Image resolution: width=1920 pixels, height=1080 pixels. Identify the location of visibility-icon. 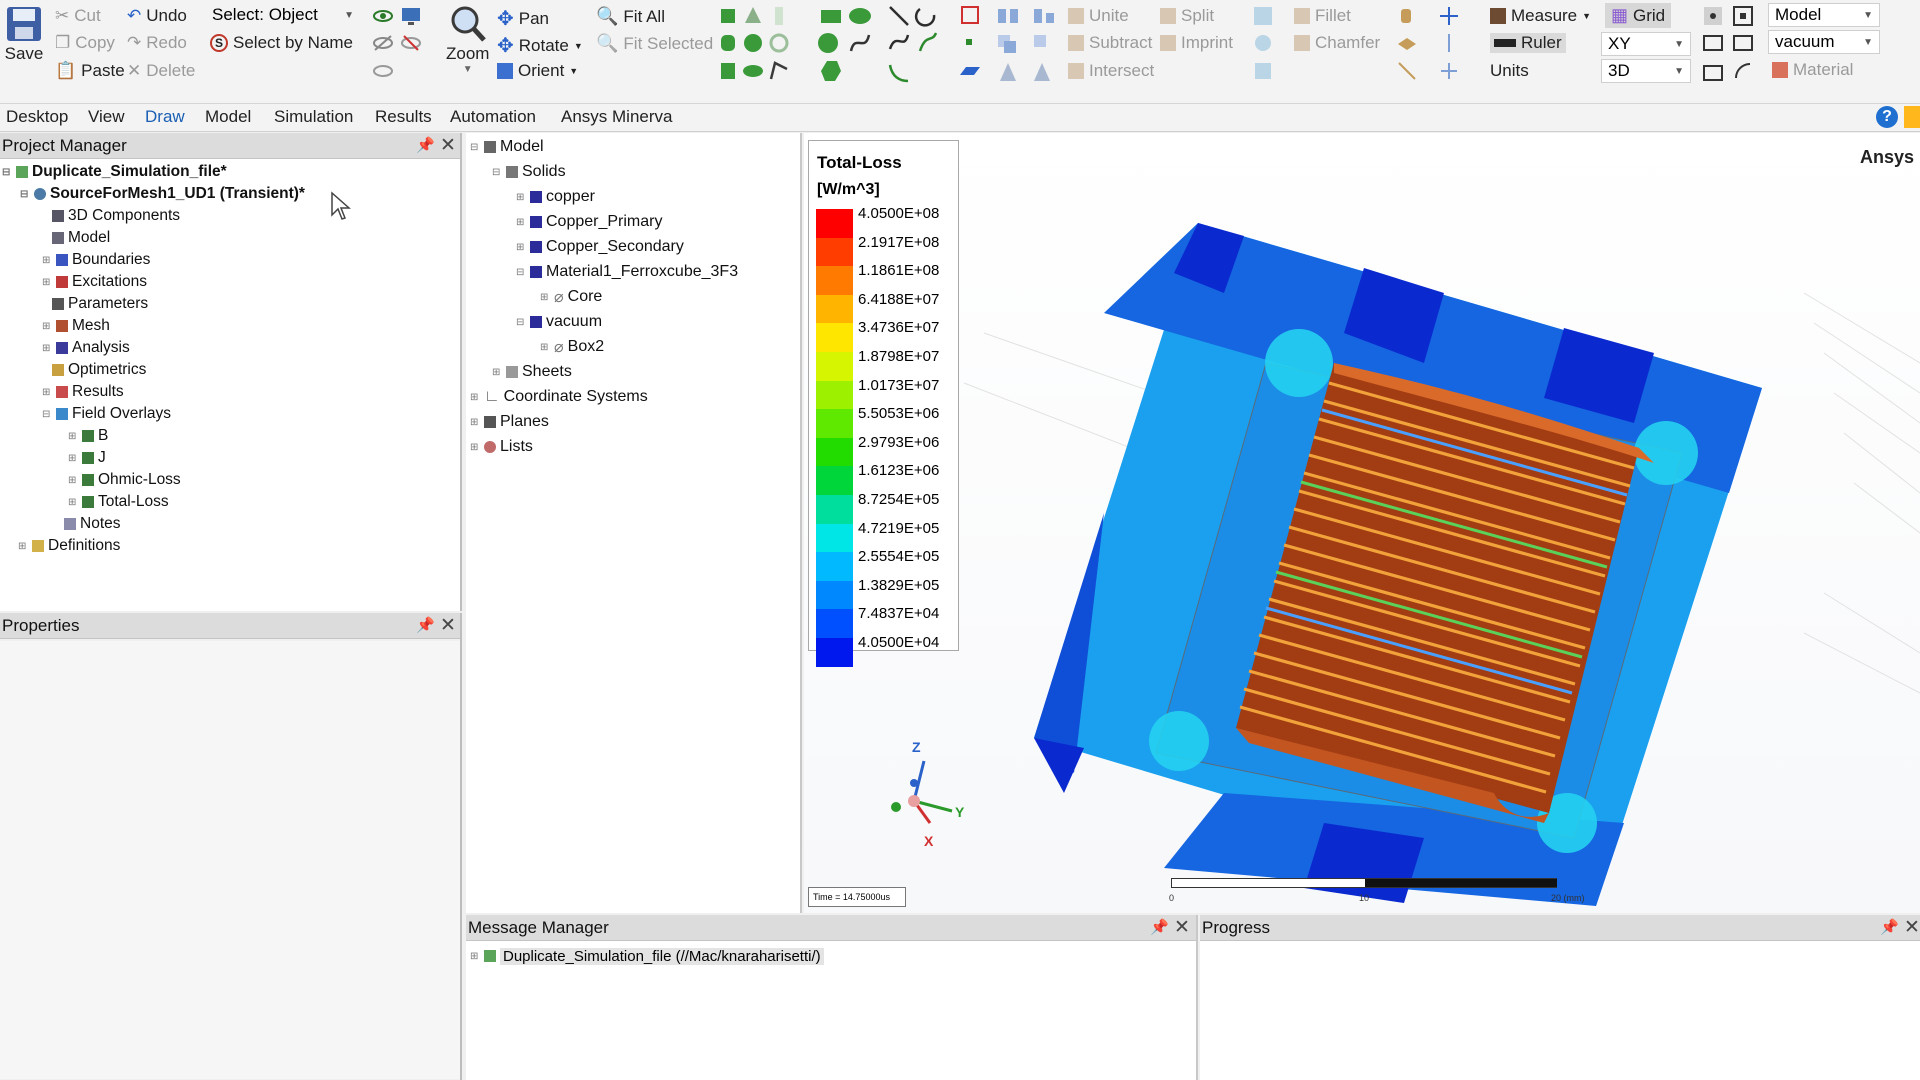
(383, 71).